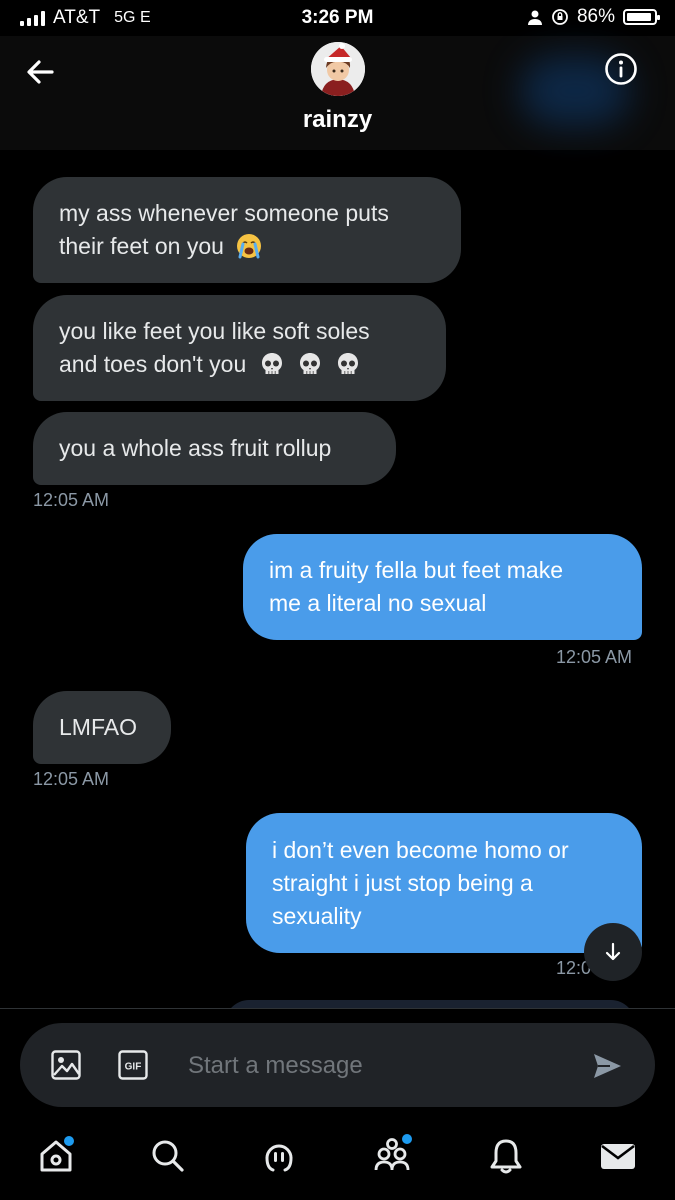 Image resolution: width=675 pixels, height=1200 pixels. What do you see at coordinates (534, 17) in the screenshot?
I see `person-icon` at bounding box center [534, 17].